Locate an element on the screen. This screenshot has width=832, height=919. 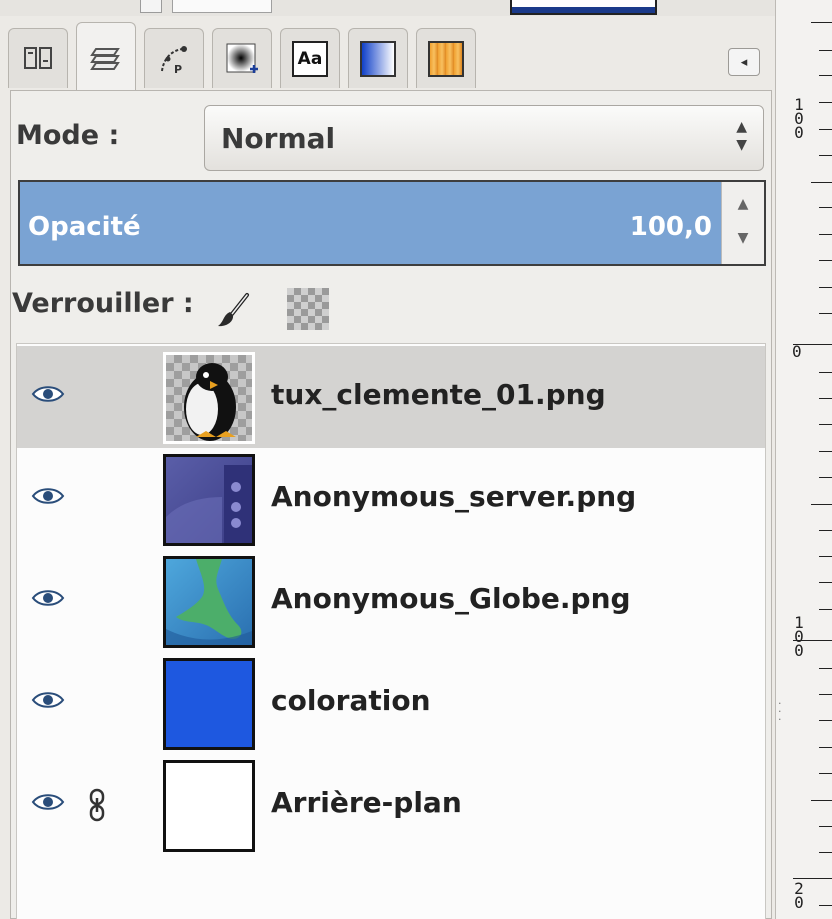
mode-select: Normal ▲ ▼ is located at coordinates (484, 138).